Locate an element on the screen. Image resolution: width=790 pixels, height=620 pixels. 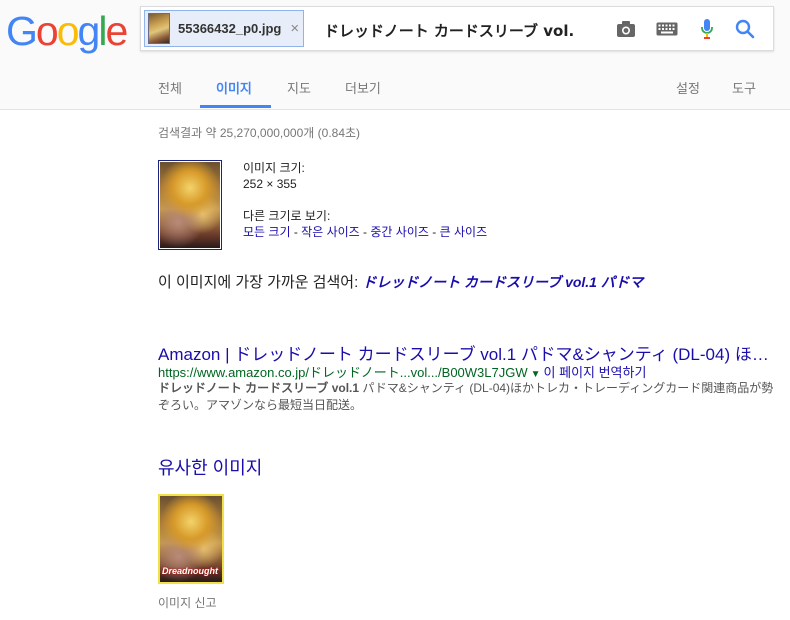
tab-tools: 도구 is located at coordinates (744, 87).